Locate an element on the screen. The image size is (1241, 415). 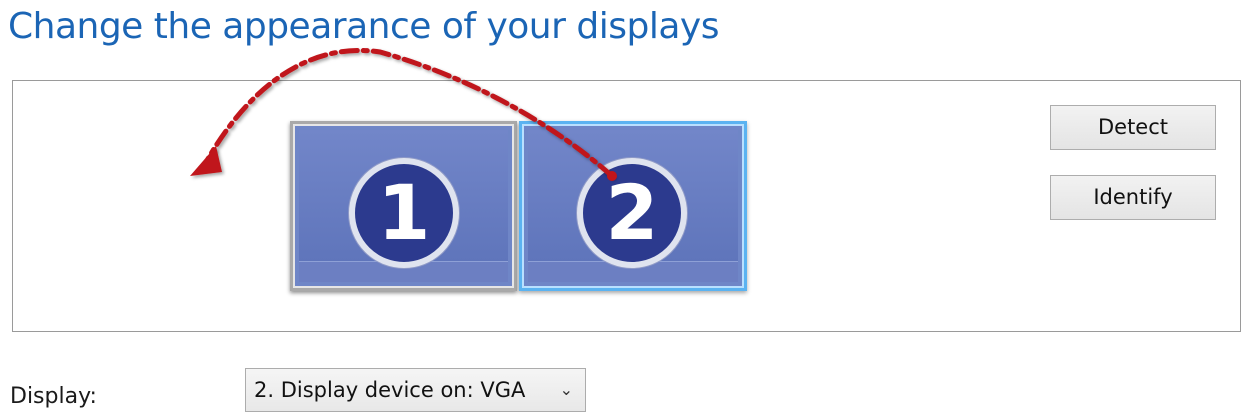
monitor-number-badge: 2 is located at coordinates (632, 213).